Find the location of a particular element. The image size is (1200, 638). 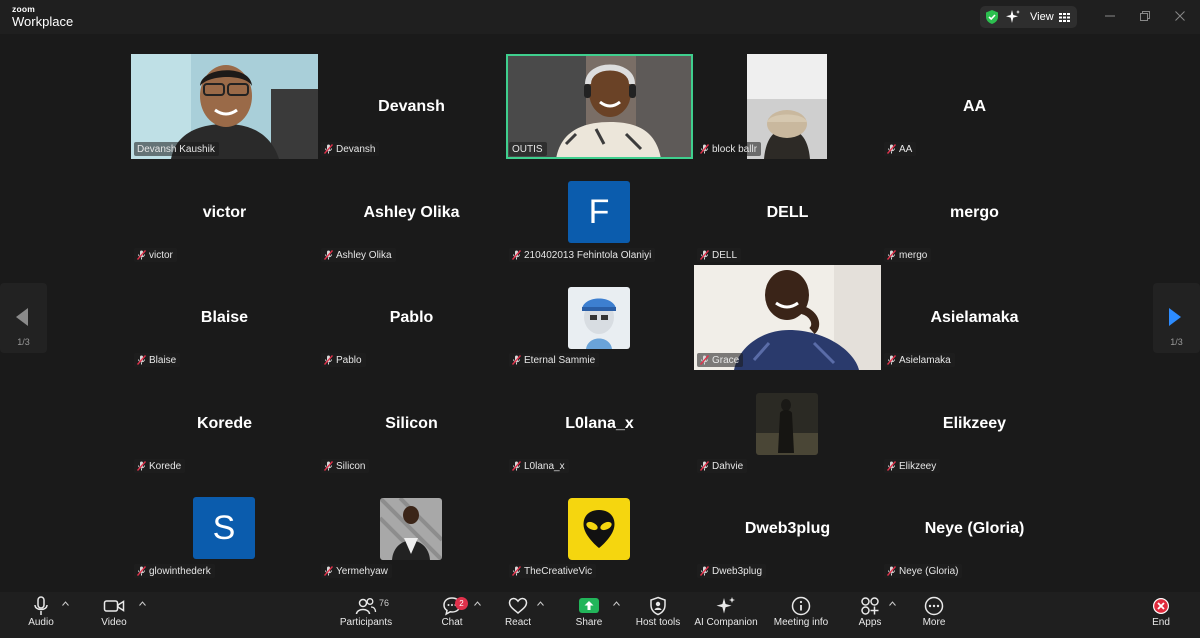

minimize-icon is located at coordinates (1110, 16).